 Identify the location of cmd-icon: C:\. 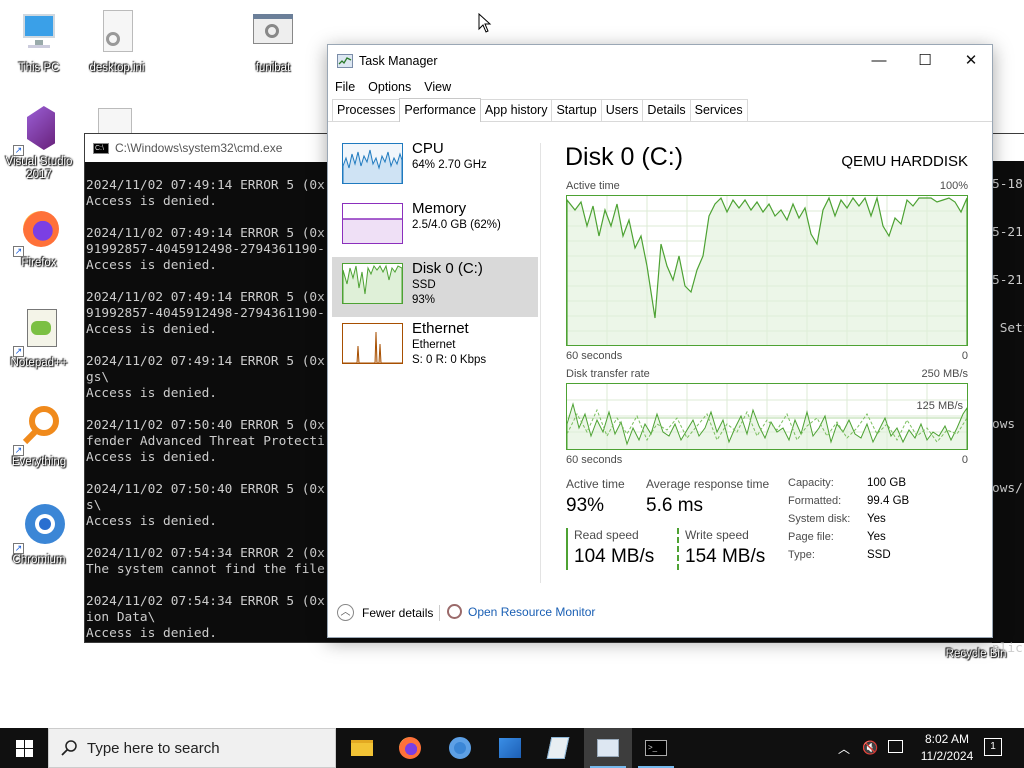
(101, 148).